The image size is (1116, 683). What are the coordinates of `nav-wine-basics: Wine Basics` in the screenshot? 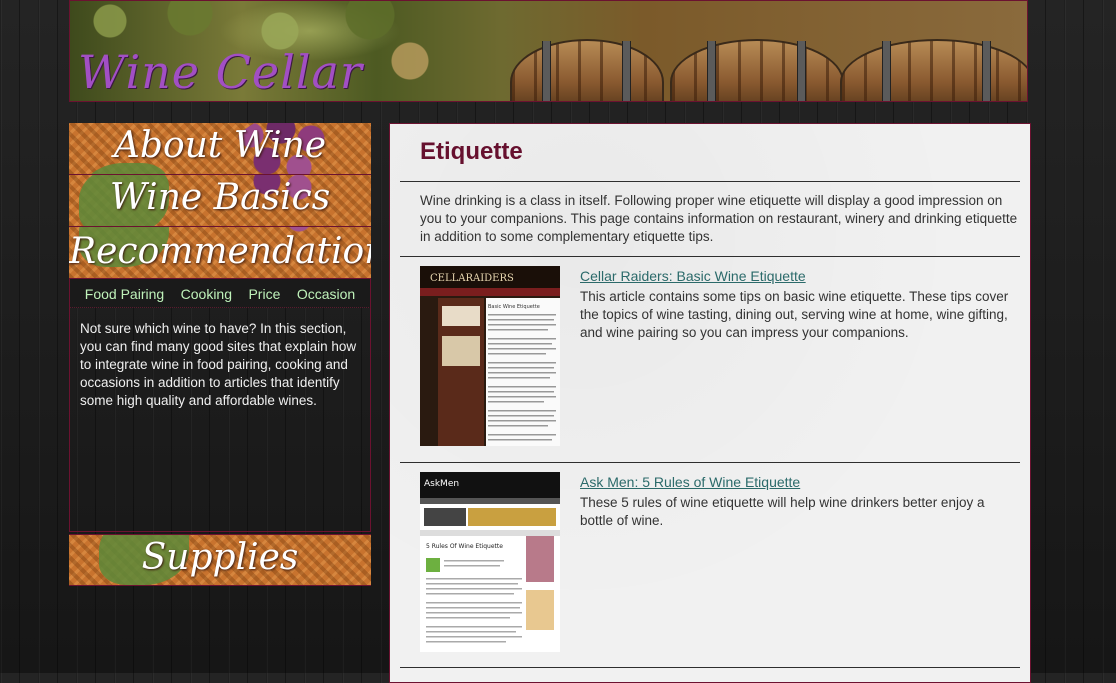 It's located at (220, 201).